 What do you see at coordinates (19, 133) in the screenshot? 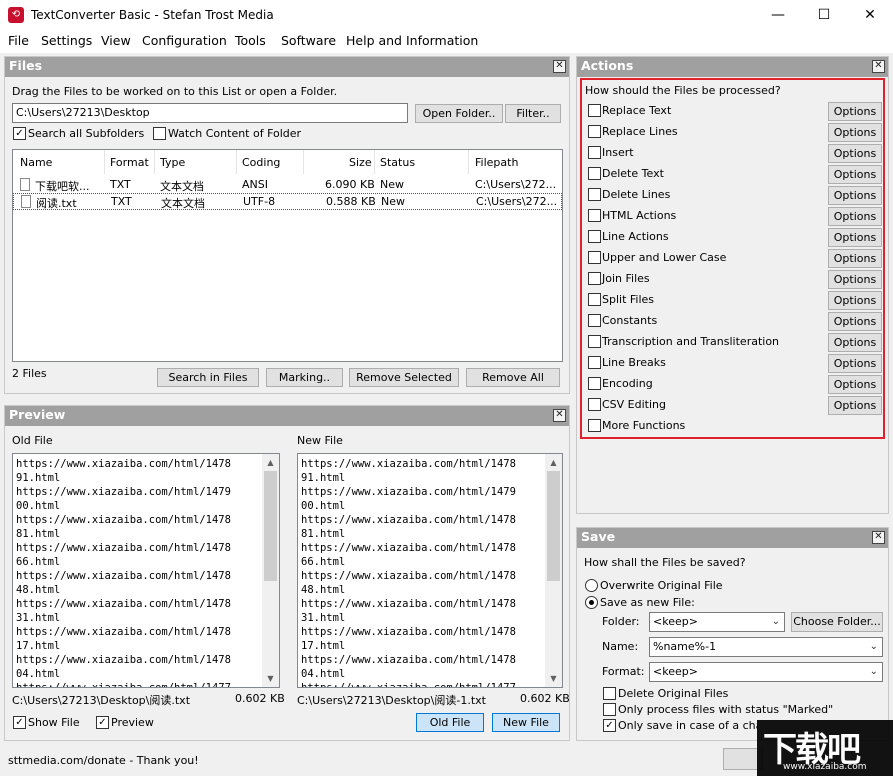
I see `search-subfolders-checkbox: ✓` at bounding box center [19, 133].